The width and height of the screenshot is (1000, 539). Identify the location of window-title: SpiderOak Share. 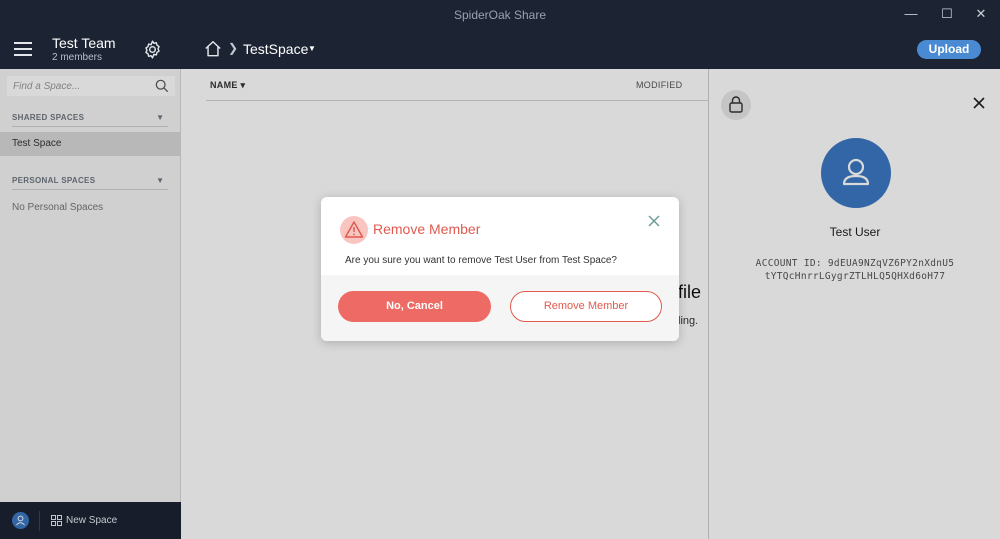
(500, 15).